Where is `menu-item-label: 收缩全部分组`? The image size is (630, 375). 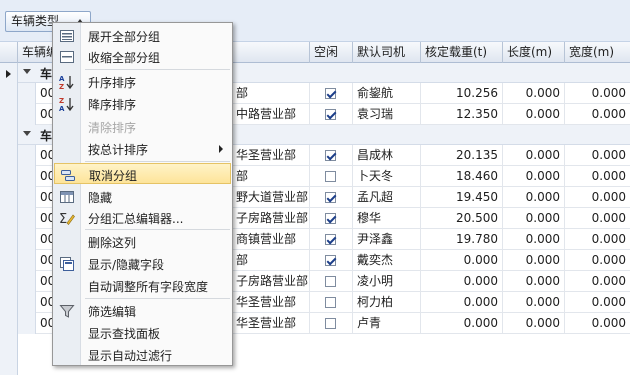 menu-item-label: 收缩全部分组 is located at coordinates (124, 58).